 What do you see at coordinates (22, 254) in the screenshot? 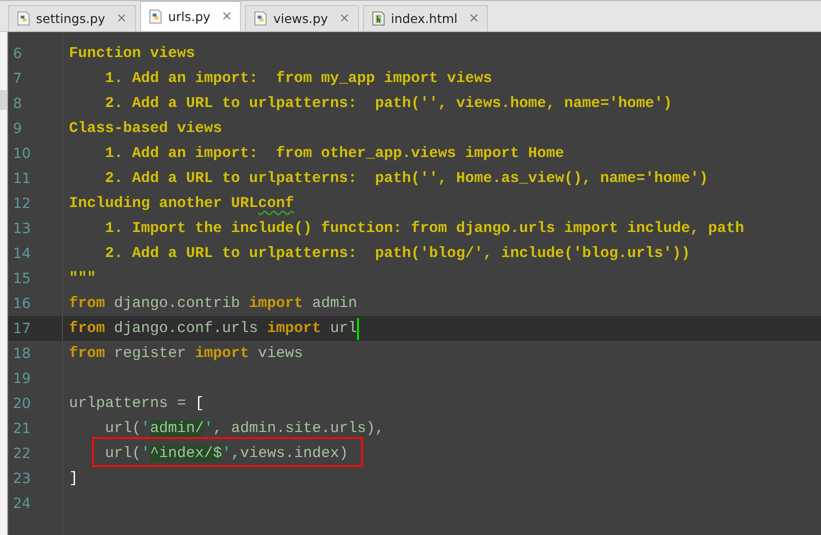
I see `line-number: 14` at bounding box center [22, 254].